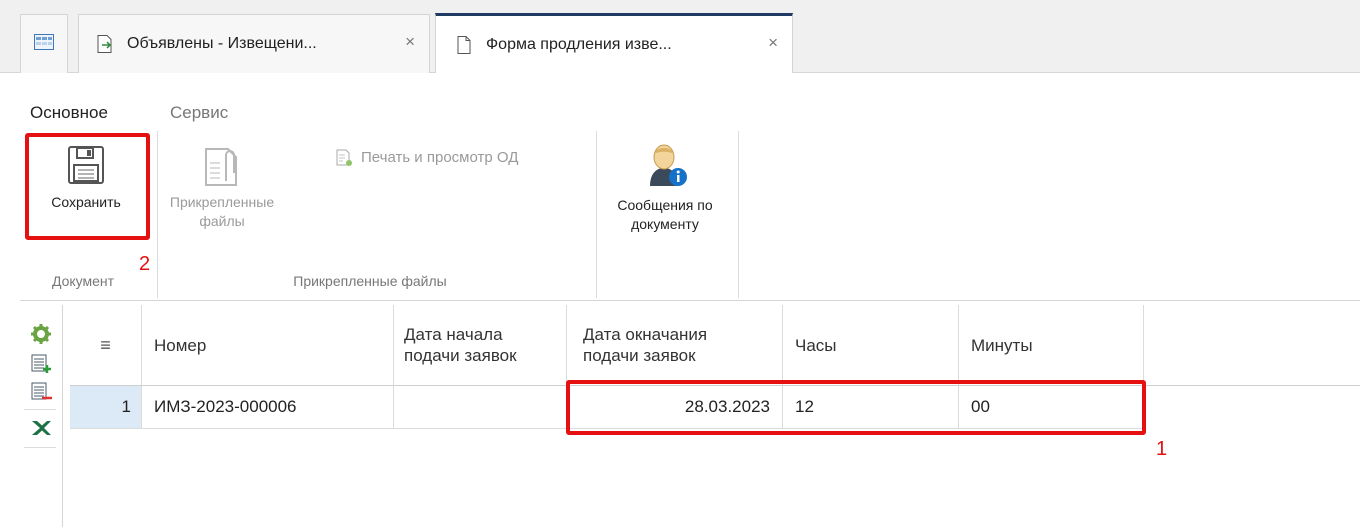 The height and width of the screenshot is (527, 1360). Describe the element at coordinates (665, 205) in the screenshot. I see `messages-label-line1: Сообщения по` at that location.